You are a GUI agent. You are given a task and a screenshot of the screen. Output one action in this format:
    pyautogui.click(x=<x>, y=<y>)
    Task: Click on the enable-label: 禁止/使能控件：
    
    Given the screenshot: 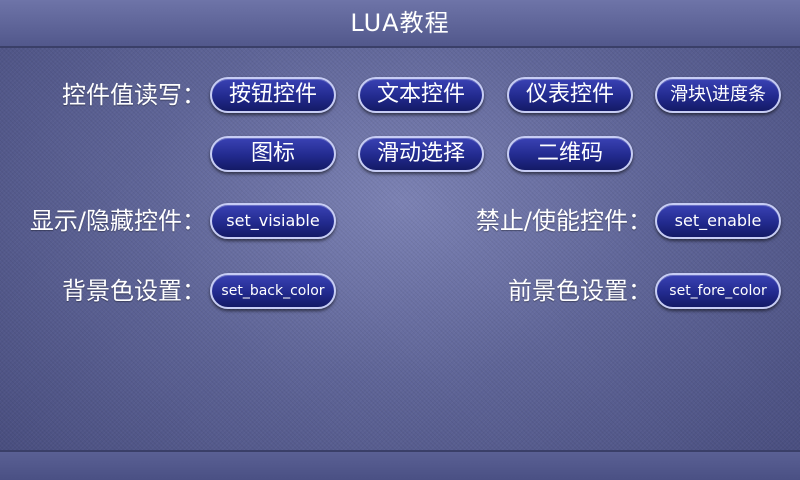 What is the action you would take?
    pyautogui.click(x=563, y=221)
    